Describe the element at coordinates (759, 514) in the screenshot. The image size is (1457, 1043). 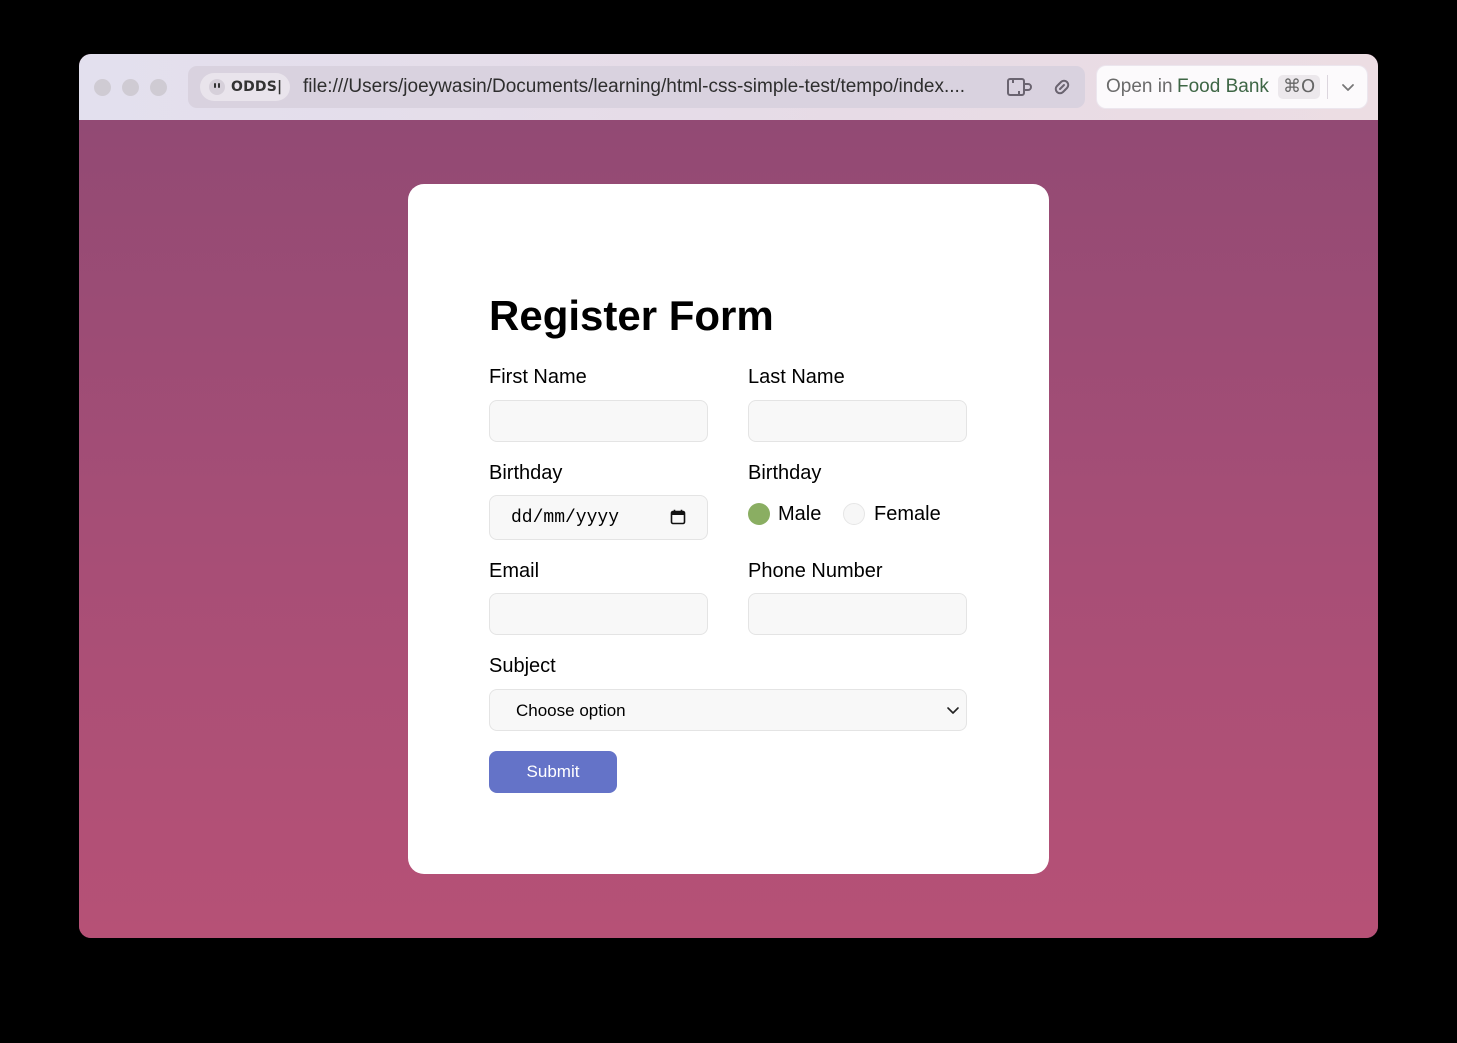
I see `male-radio` at that location.